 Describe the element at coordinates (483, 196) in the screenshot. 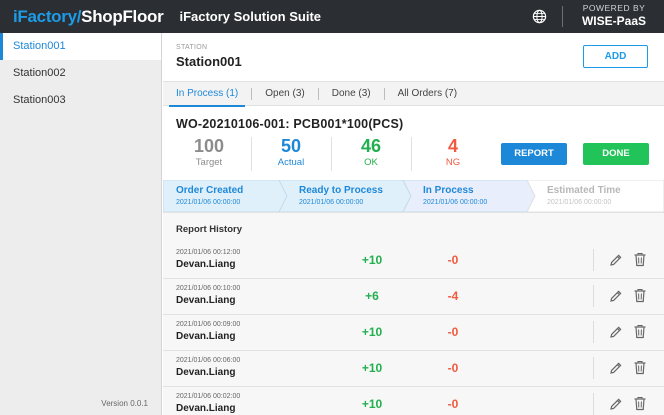

I see `step-in-process: In Process 2021/01/06 00:00:00` at that location.